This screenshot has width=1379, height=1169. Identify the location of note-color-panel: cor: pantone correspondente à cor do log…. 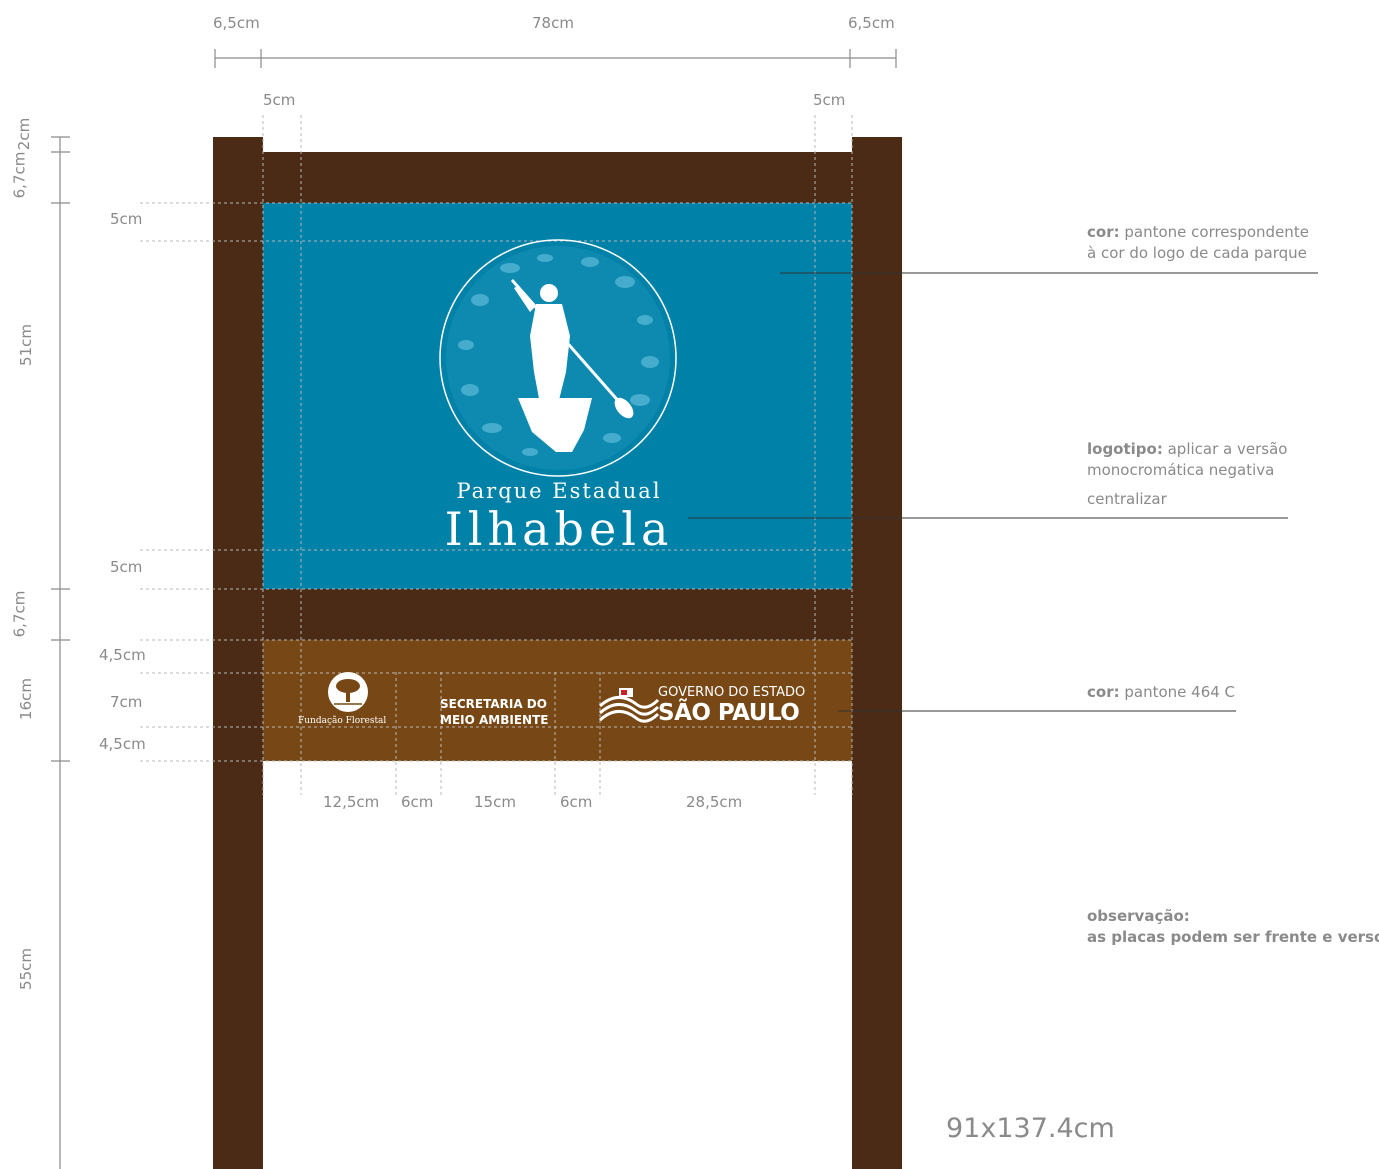
(1198, 243).